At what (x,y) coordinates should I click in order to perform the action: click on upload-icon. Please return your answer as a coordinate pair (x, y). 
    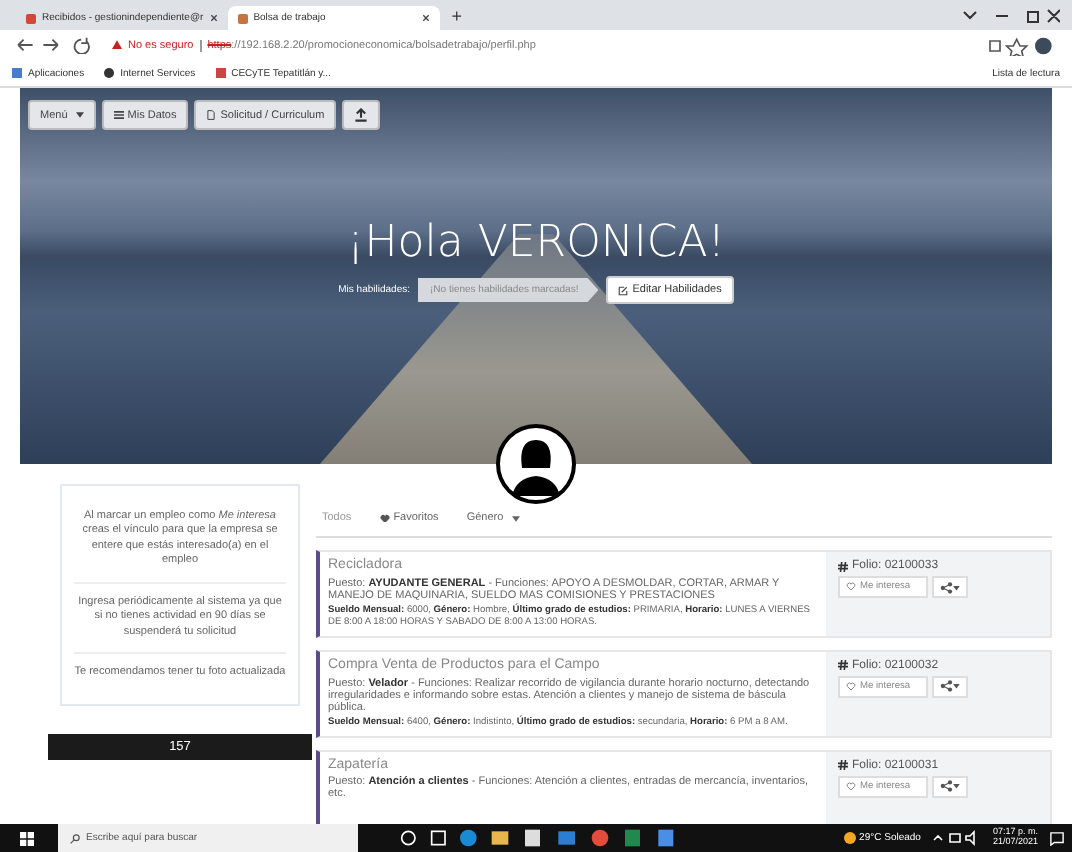
    Looking at the image, I should click on (361, 115).